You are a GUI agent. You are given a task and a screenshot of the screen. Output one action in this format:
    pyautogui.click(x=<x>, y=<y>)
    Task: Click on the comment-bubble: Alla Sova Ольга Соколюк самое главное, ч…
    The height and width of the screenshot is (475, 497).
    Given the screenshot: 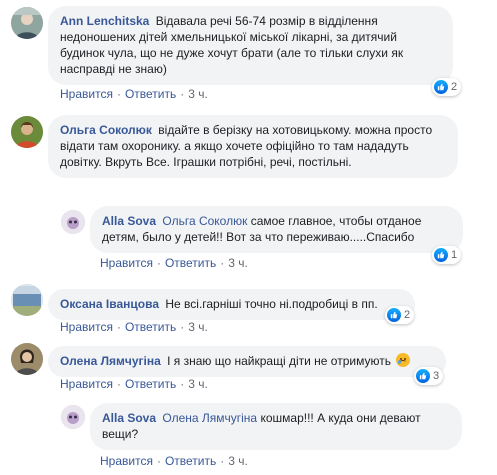 What is the action you would take?
    pyautogui.click(x=276, y=229)
    